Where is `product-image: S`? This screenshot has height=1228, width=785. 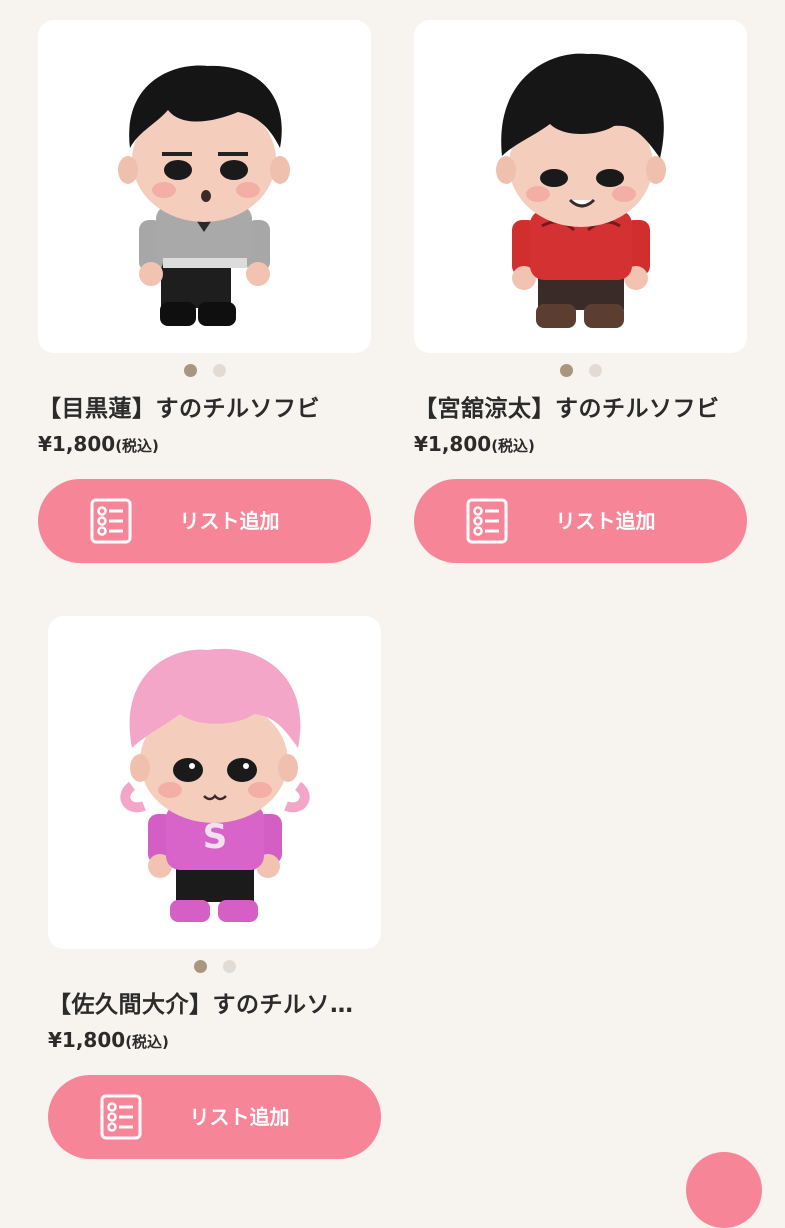 product-image: S is located at coordinates (214, 782).